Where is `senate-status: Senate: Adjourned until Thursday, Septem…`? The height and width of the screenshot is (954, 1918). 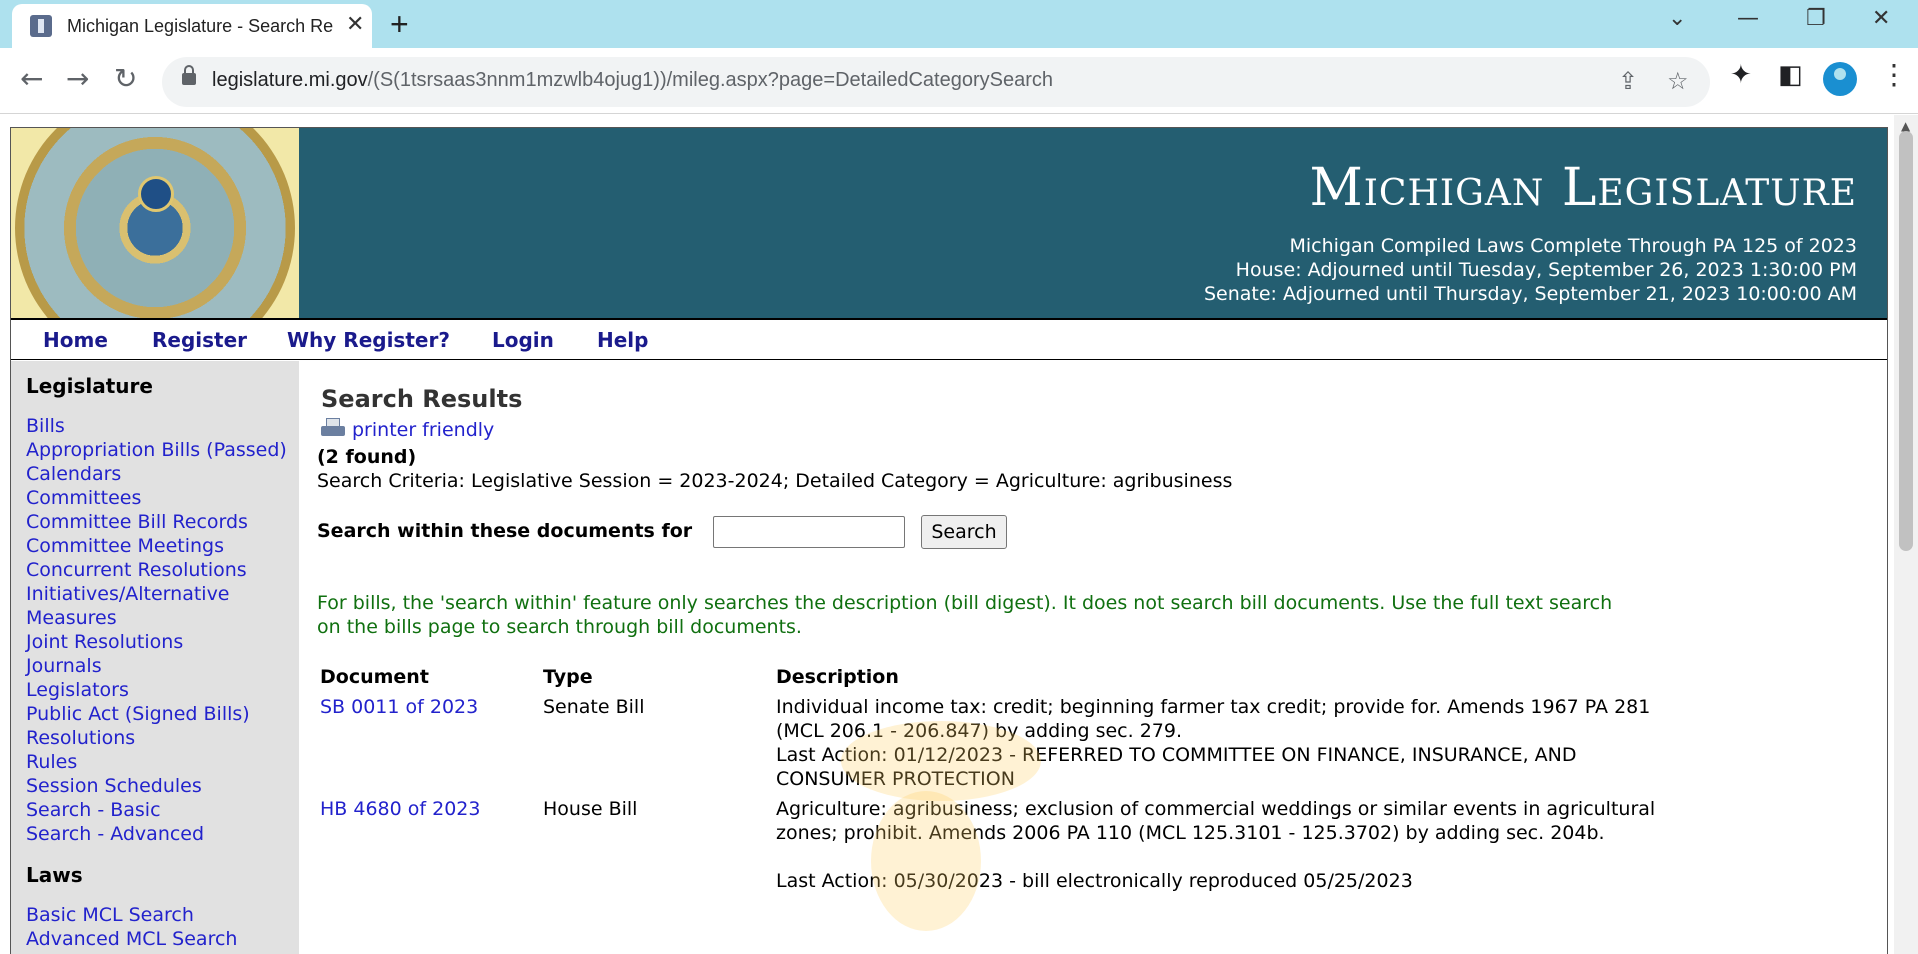 senate-status: Senate: Adjourned until Thursday, Septem… is located at coordinates (1530, 294).